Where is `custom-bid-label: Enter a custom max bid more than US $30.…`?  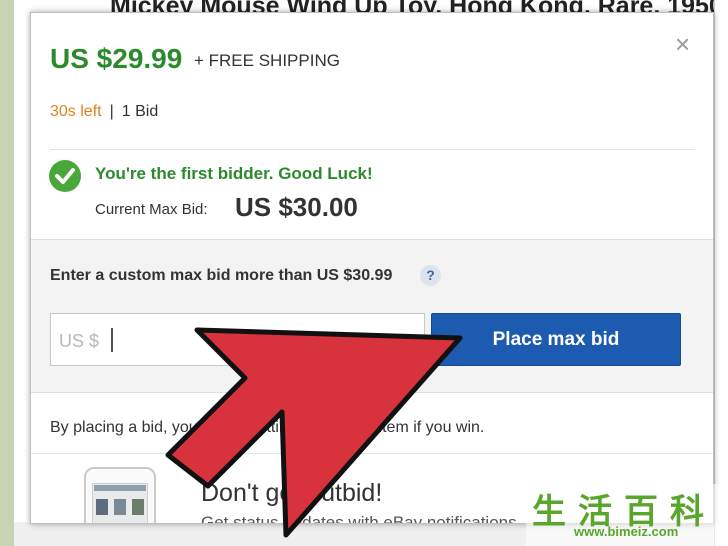
custom-bid-label: Enter a custom max bid more than US $30.… is located at coordinates (221, 275).